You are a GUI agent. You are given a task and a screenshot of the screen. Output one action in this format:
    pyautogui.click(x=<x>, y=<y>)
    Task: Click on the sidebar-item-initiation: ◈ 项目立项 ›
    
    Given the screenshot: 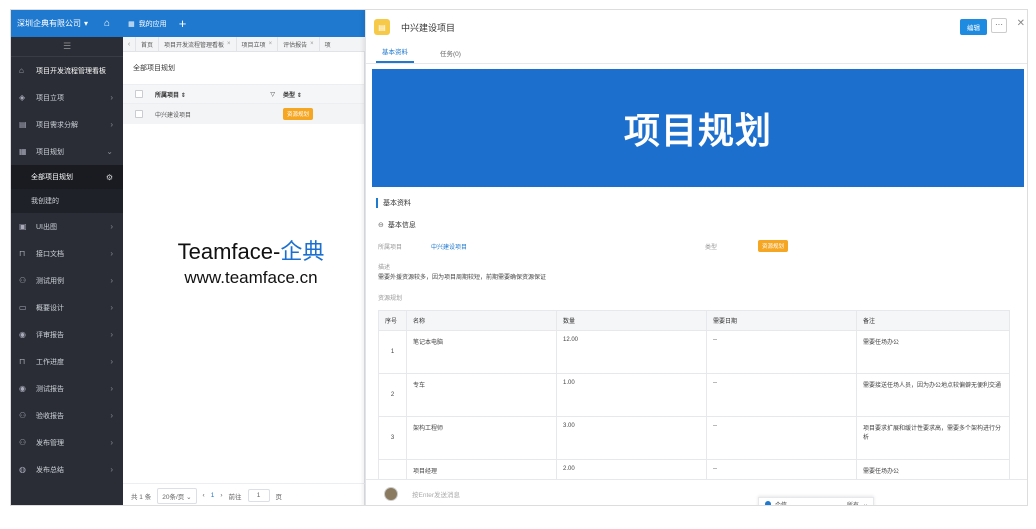 What is the action you would take?
    pyautogui.click(x=67, y=97)
    